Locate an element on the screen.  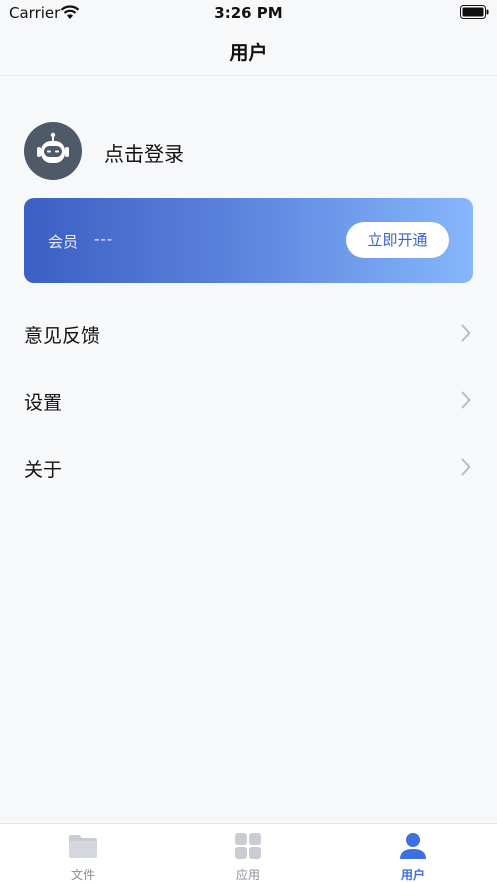
apps-grid-icon is located at coordinates (248, 846).